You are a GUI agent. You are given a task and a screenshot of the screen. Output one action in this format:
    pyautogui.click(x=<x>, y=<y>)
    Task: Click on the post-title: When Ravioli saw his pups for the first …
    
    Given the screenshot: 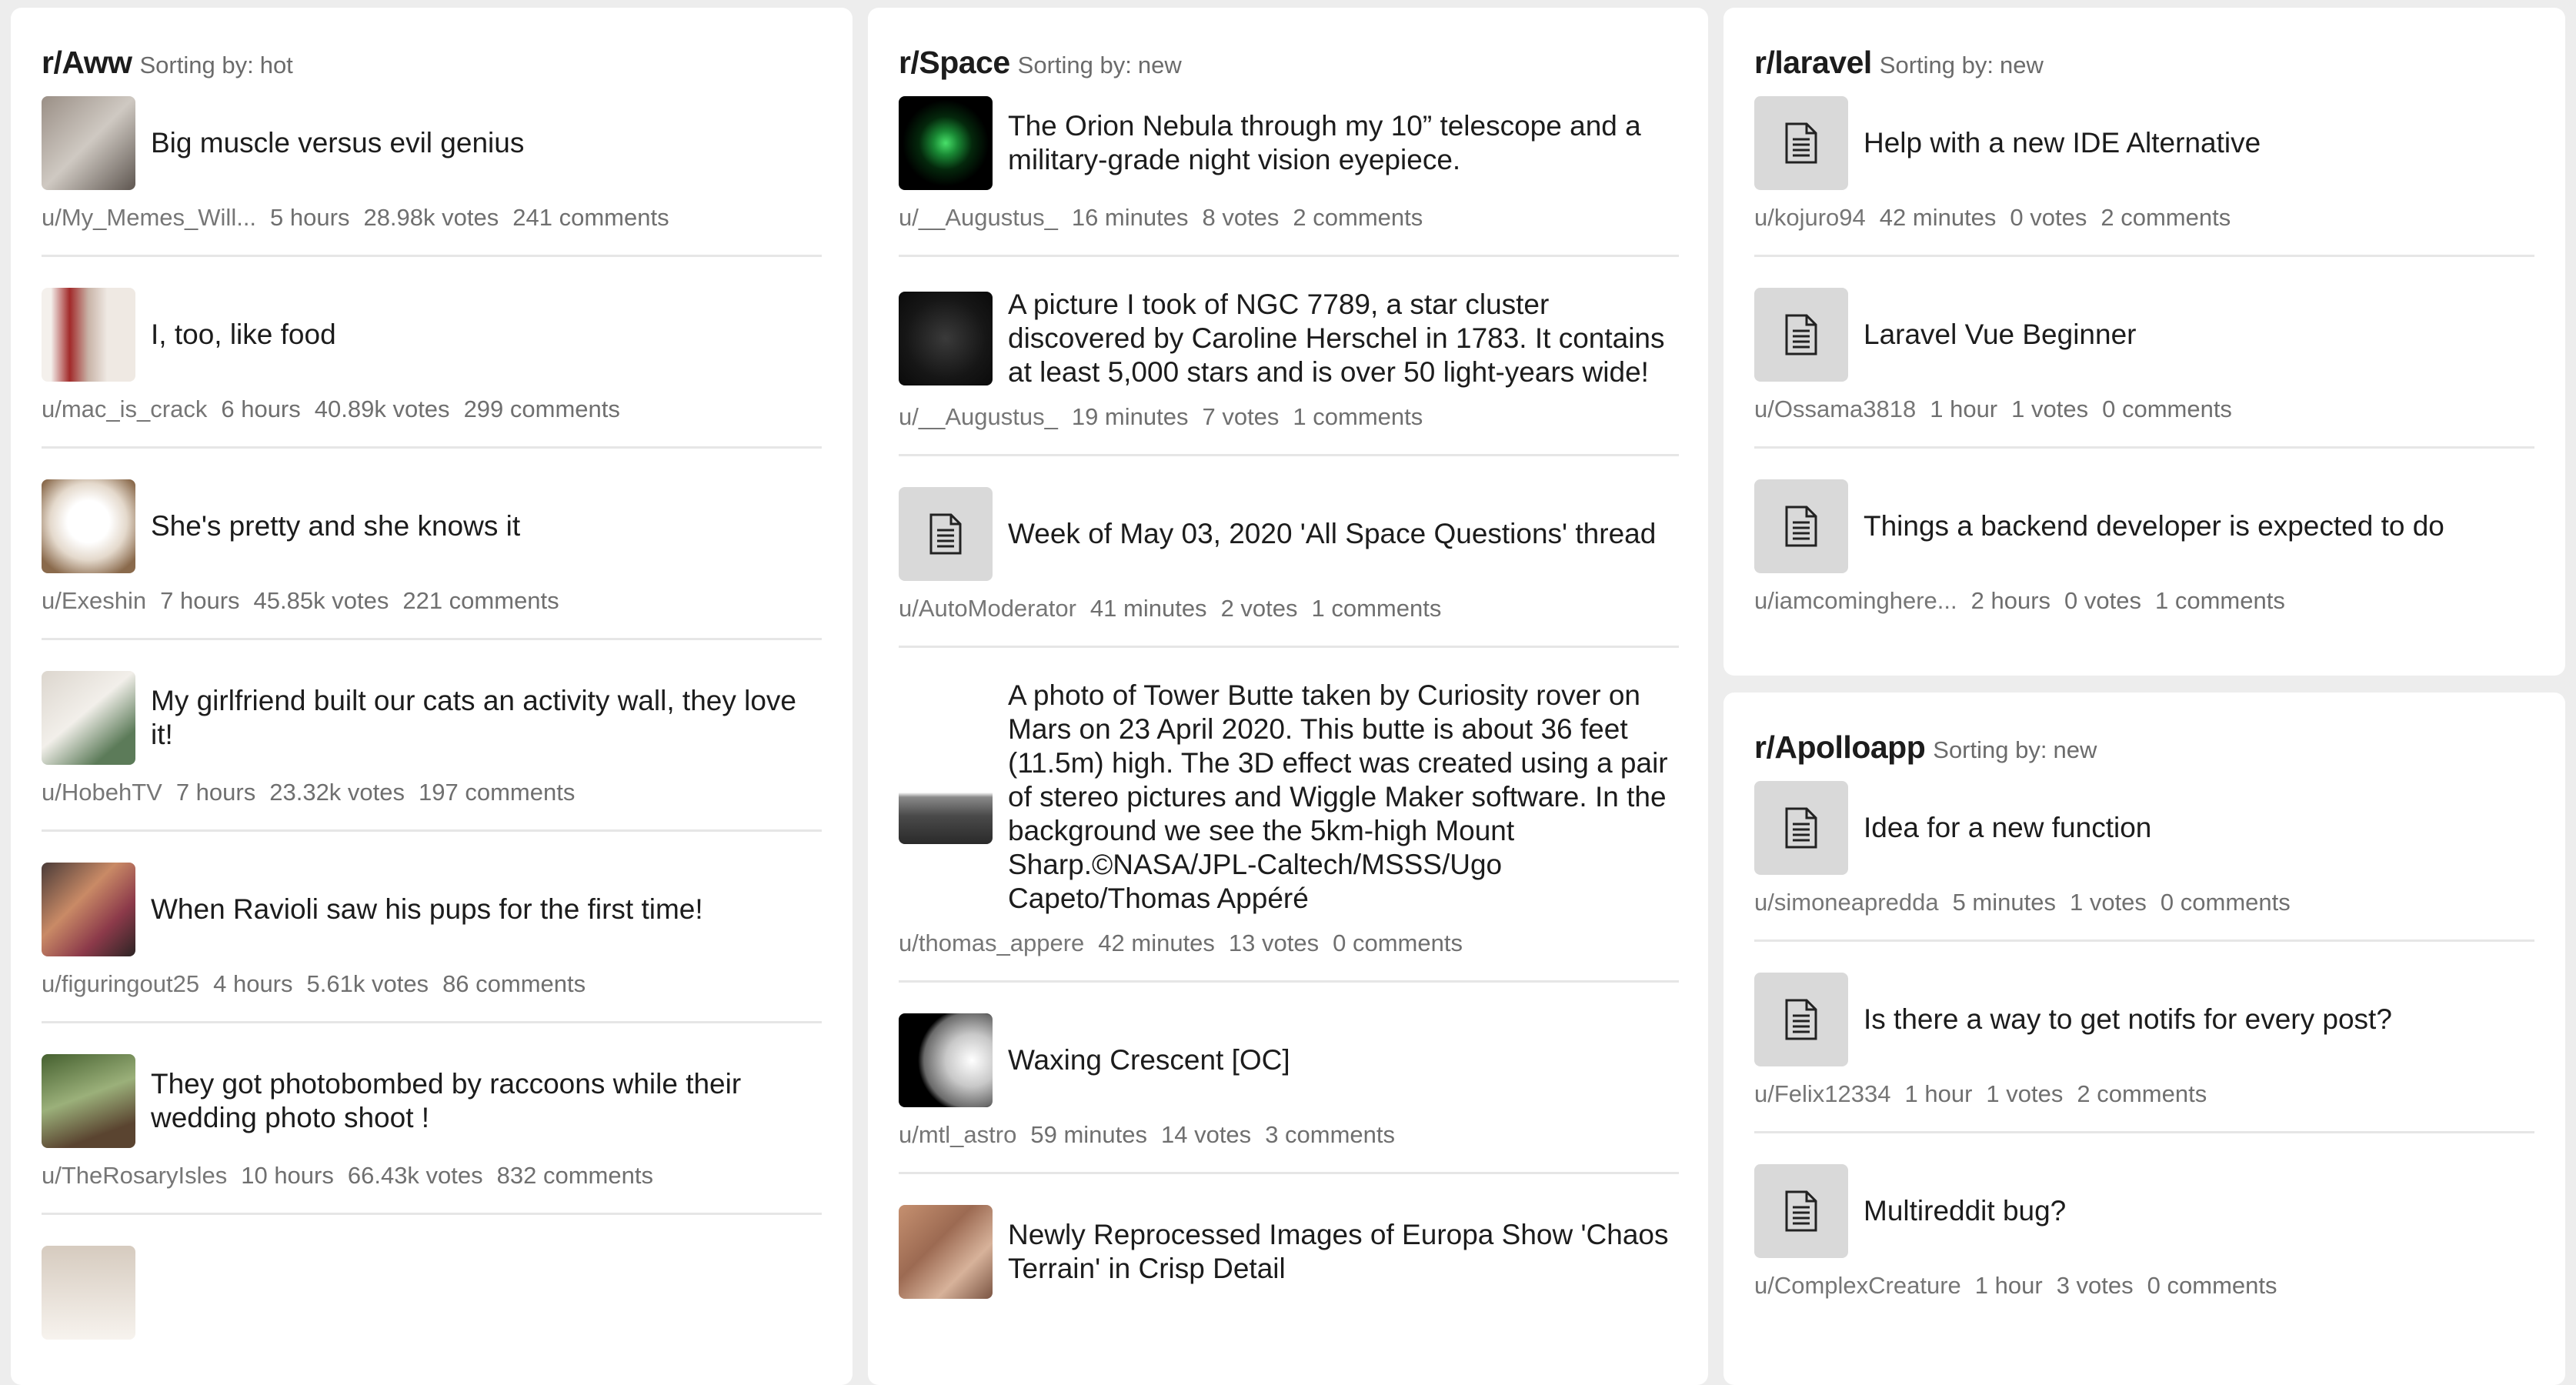 What is the action you would take?
    pyautogui.click(x=427, y=910)
    